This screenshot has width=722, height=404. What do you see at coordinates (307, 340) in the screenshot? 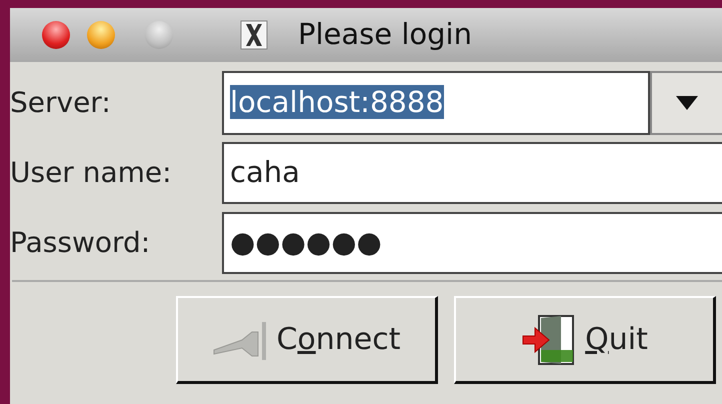
I see `connect-button: Connect` at bounding box center [307, 340].